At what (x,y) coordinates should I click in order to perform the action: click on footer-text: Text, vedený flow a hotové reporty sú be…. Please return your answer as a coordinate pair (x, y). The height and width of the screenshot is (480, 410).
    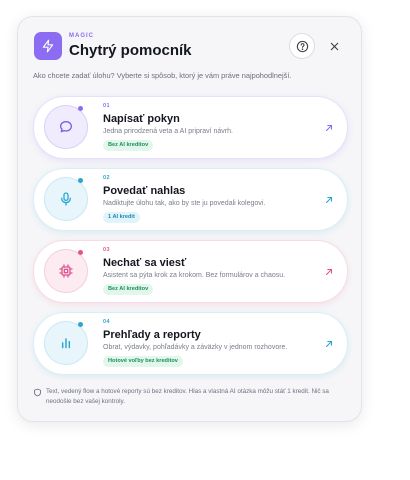
    Looking at the image, I should click on (187, 396).